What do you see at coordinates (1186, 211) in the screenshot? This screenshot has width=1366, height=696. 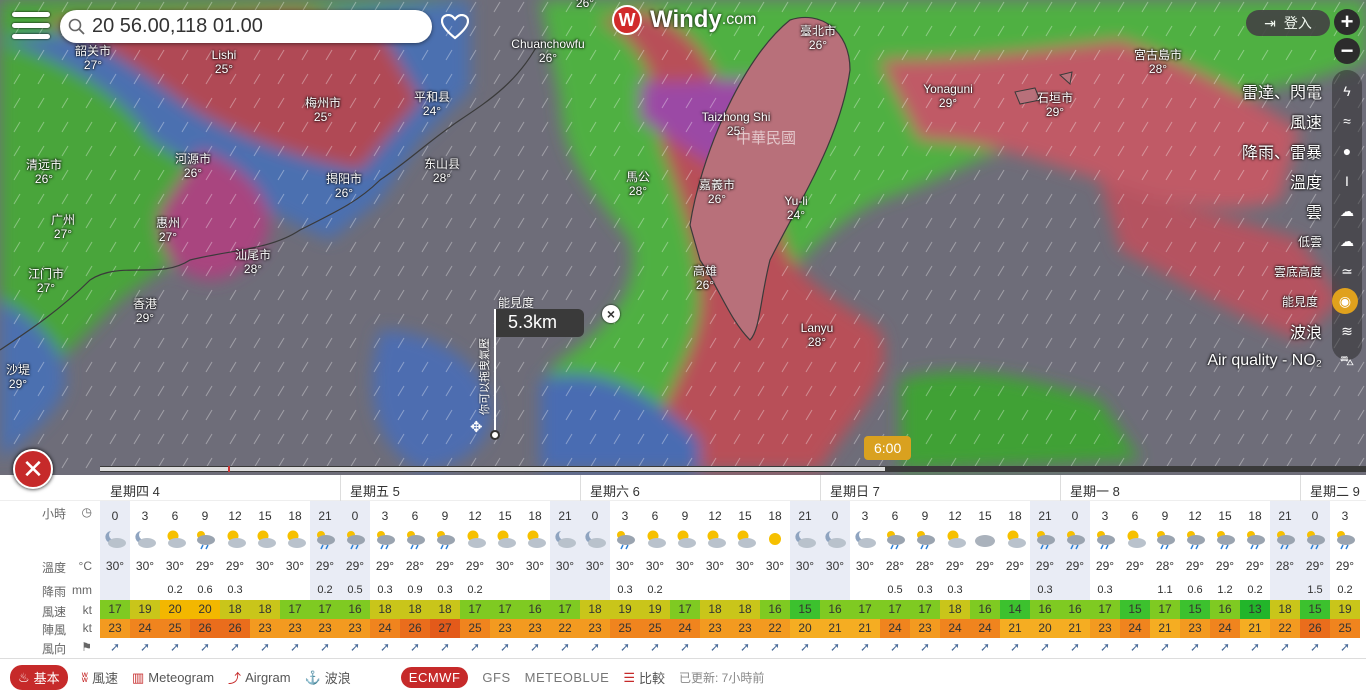 I see `layer-clouds: 雲 ☁` at bounding box center [1186, 211].